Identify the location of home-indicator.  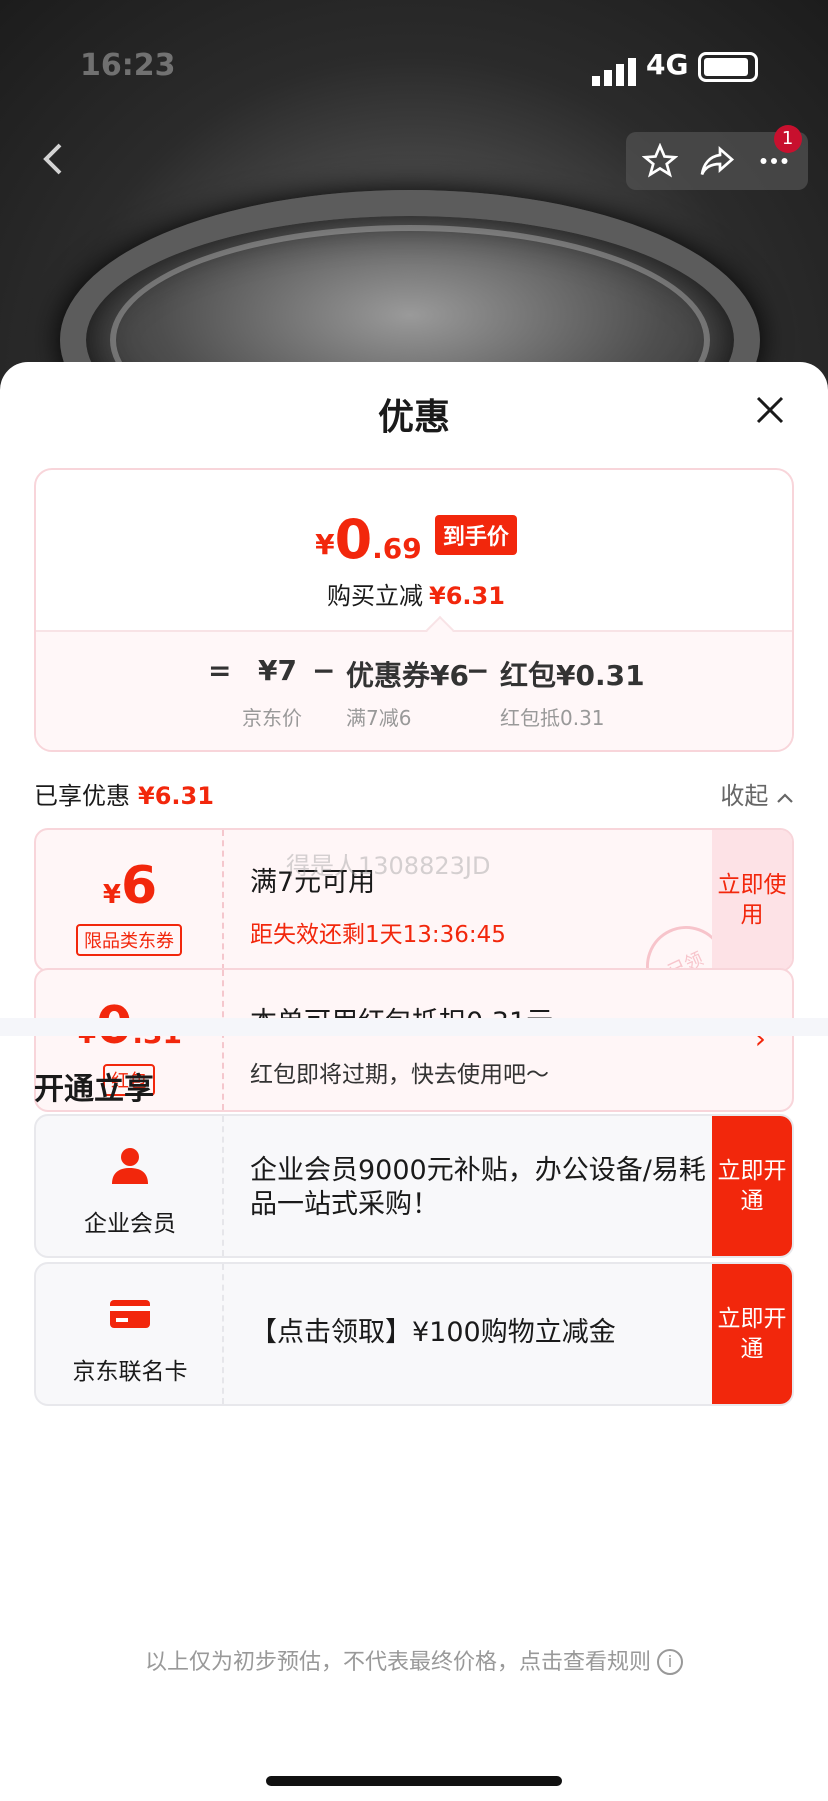
(414, 1781).